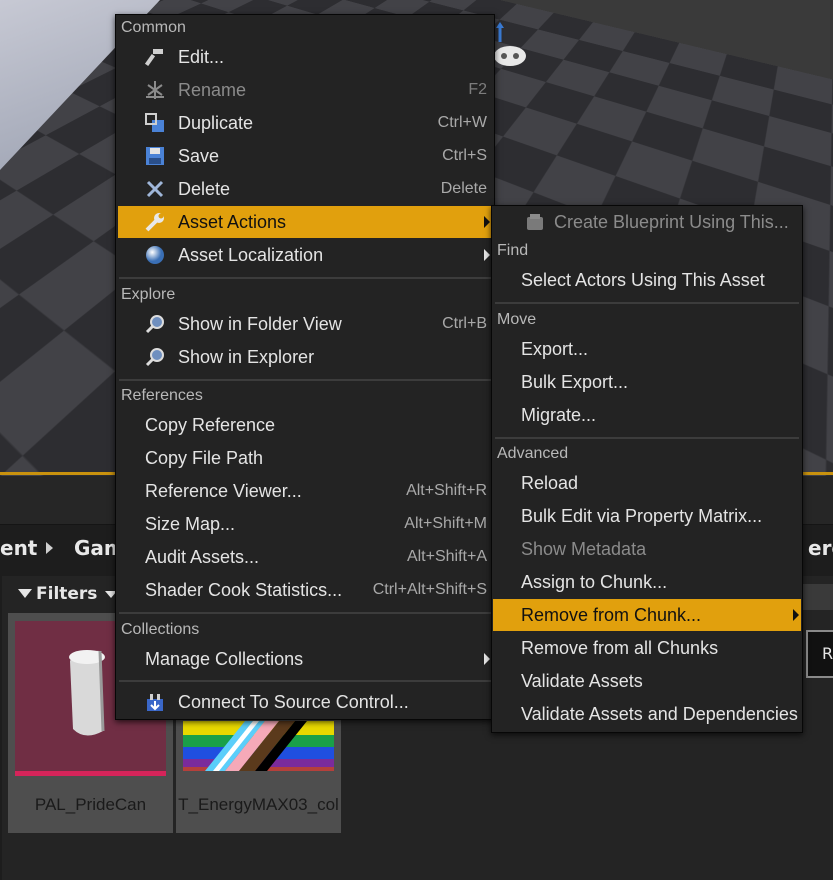 This screenshot has width=833, height=880. I want to click on validate-assets-menu-item: Validate Assets, so click(647, 681).